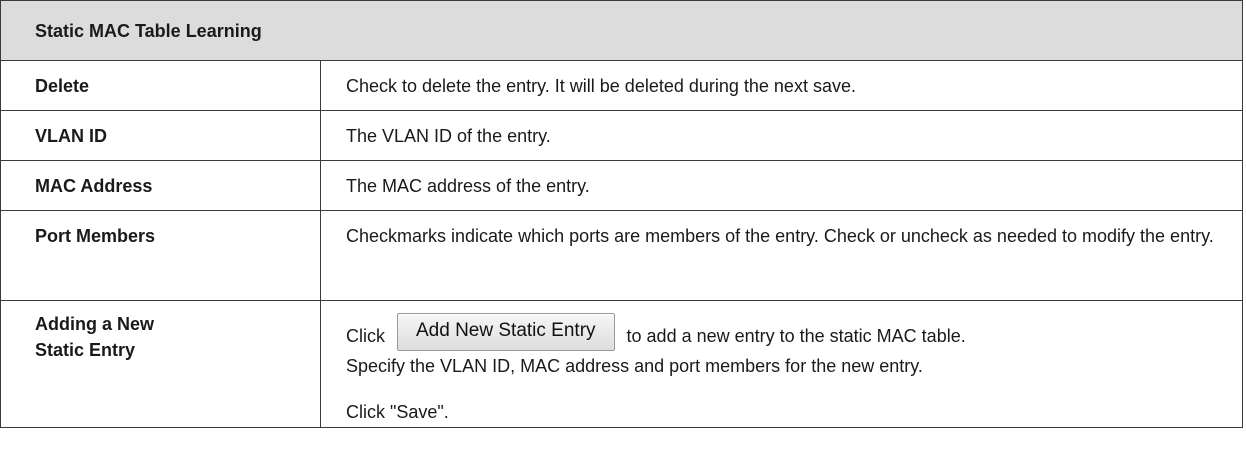 The height and width of the screenshot is (456, 1246). What do you see at coordinates (397, 412) in the screenshot?
I see `click-save-text: Click "Save".` at bounding box center [397, 412].